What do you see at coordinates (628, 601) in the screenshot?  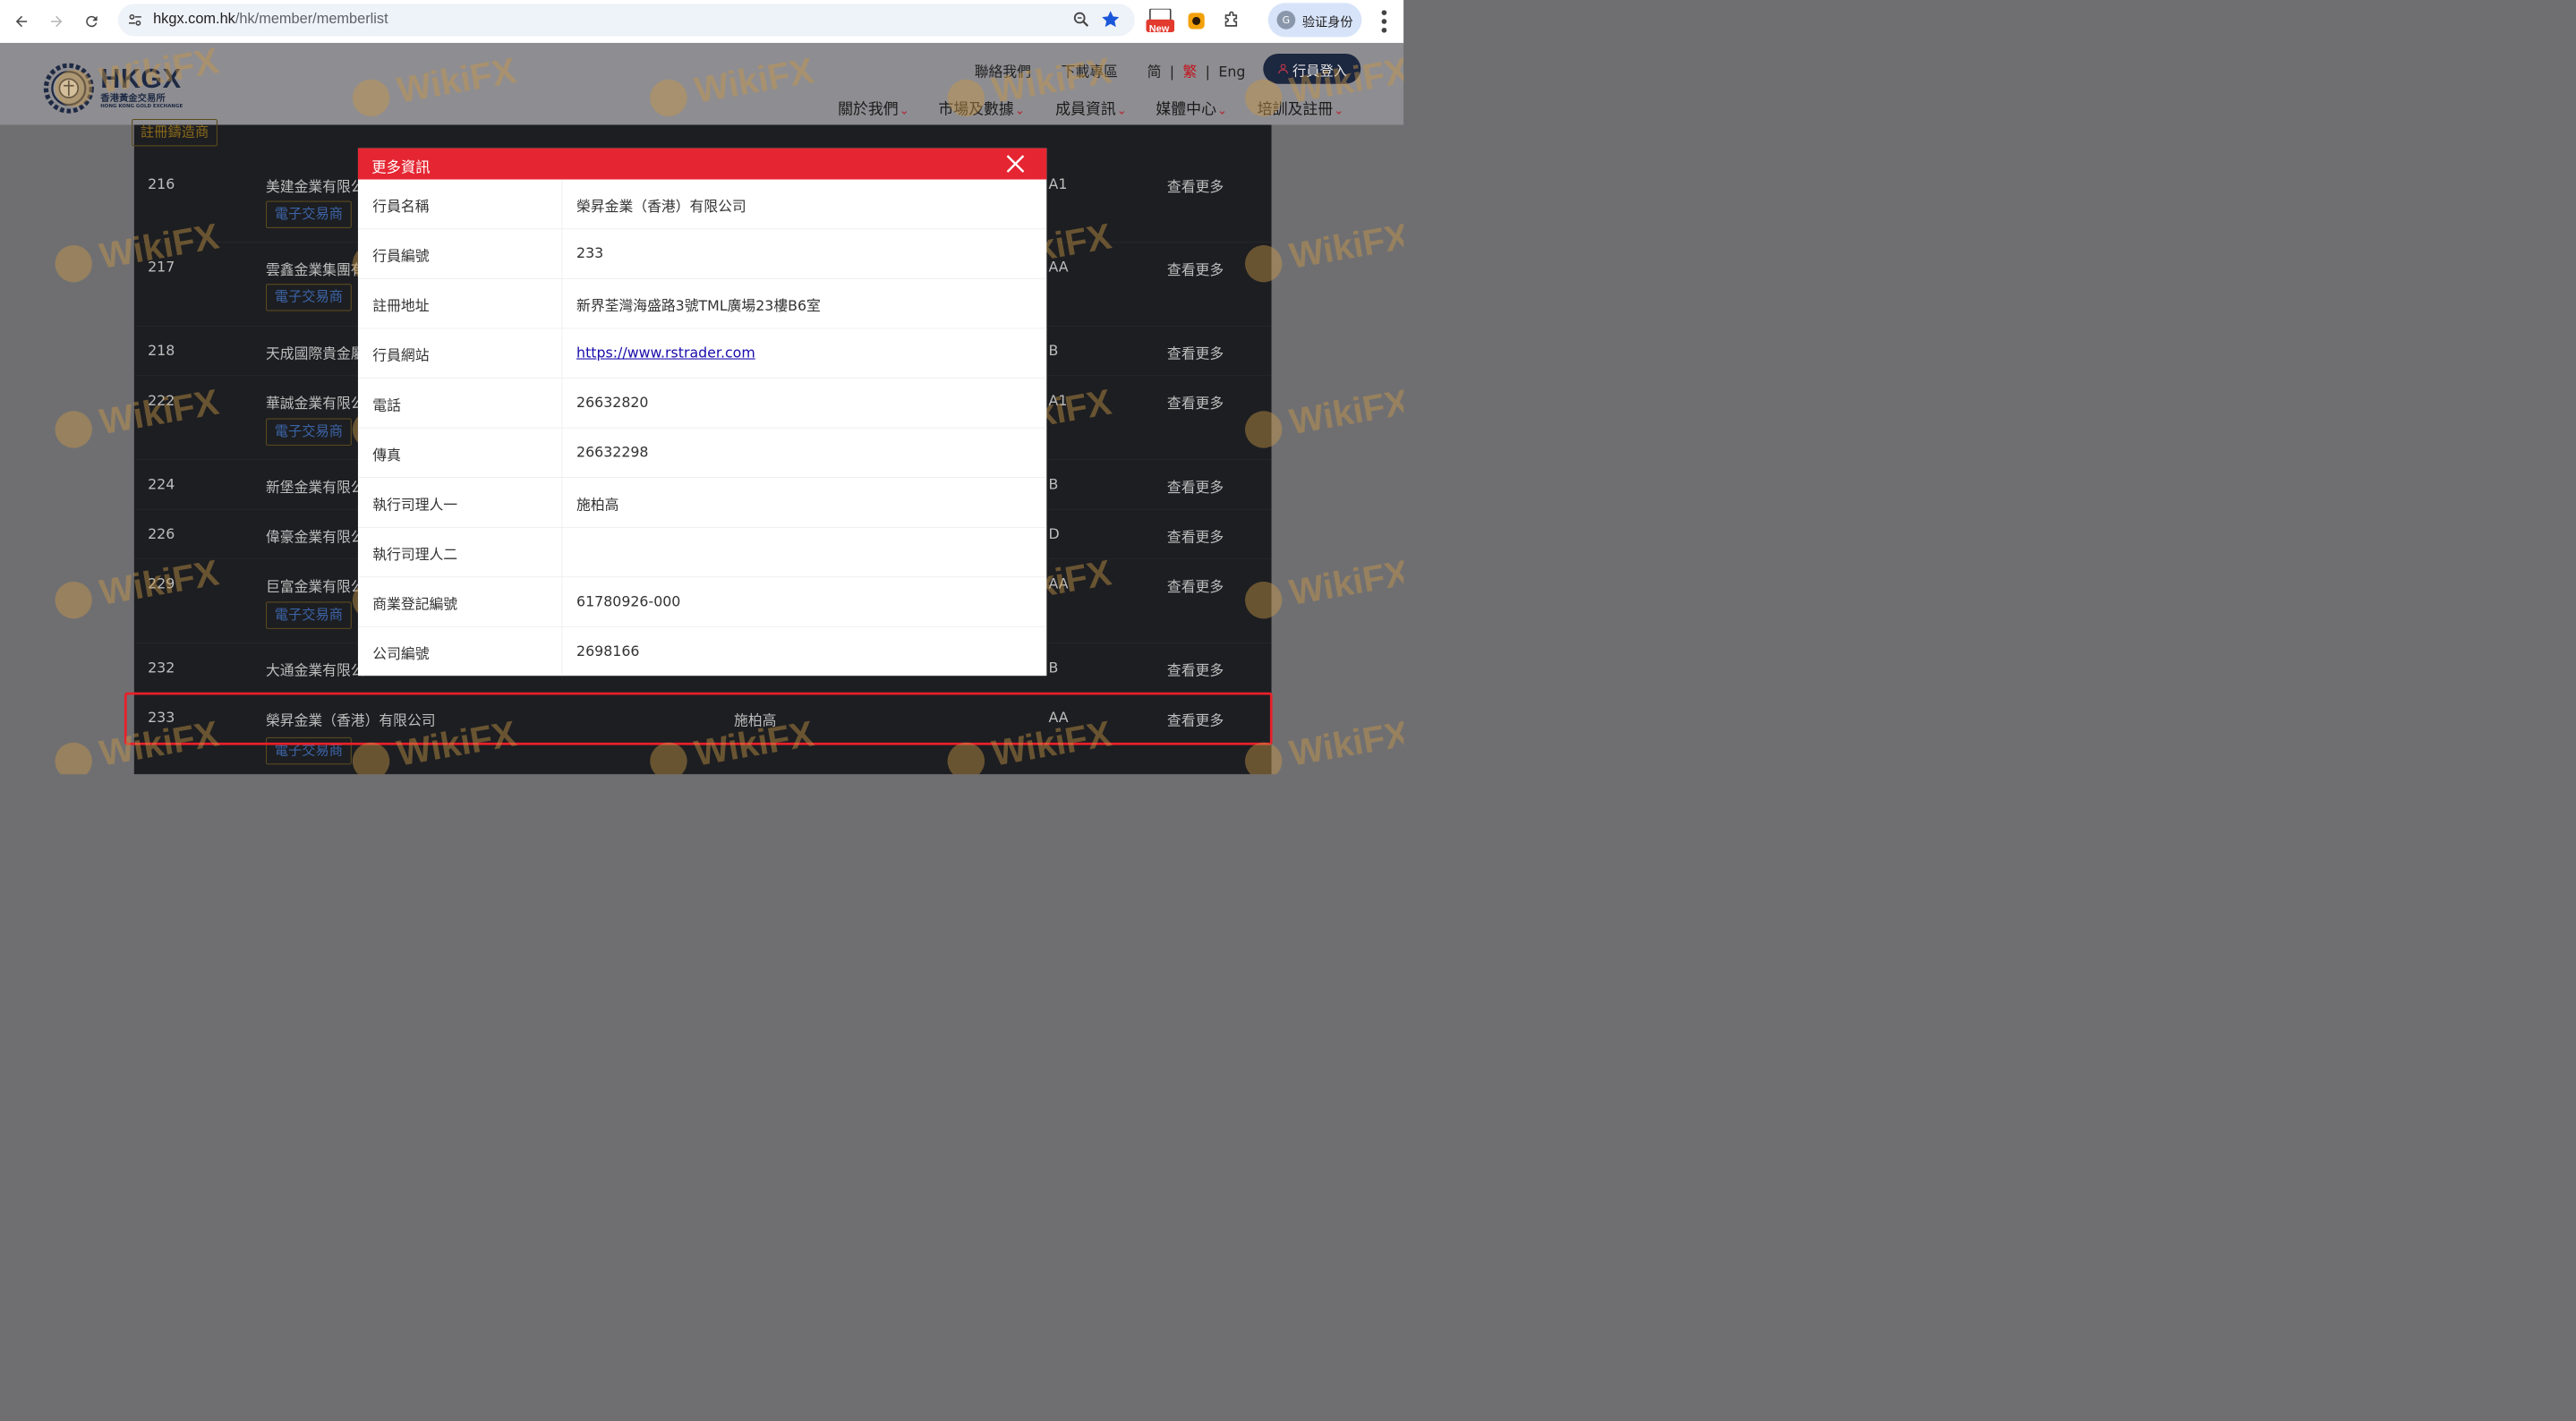 I see `info-value: 61780926-000` at bounding box center [628, 601].